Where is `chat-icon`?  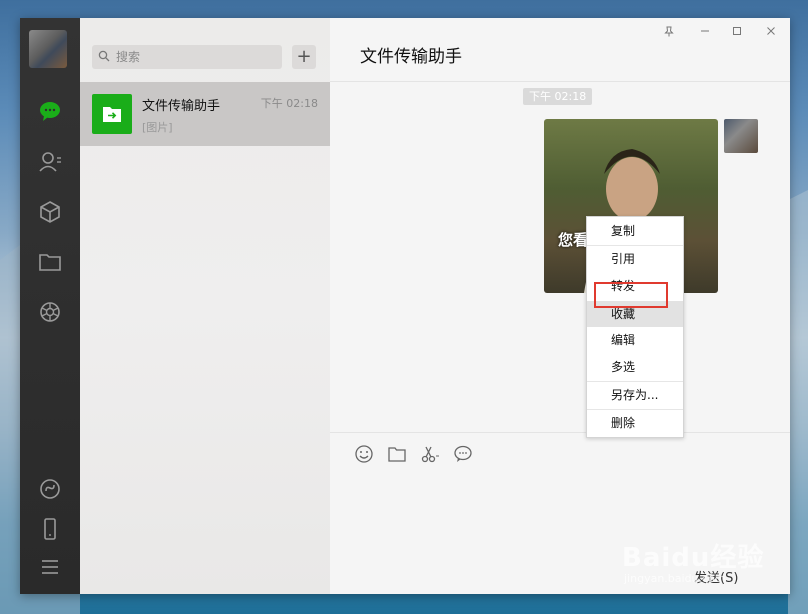
chat-icon is located at coordinates (50, 111).